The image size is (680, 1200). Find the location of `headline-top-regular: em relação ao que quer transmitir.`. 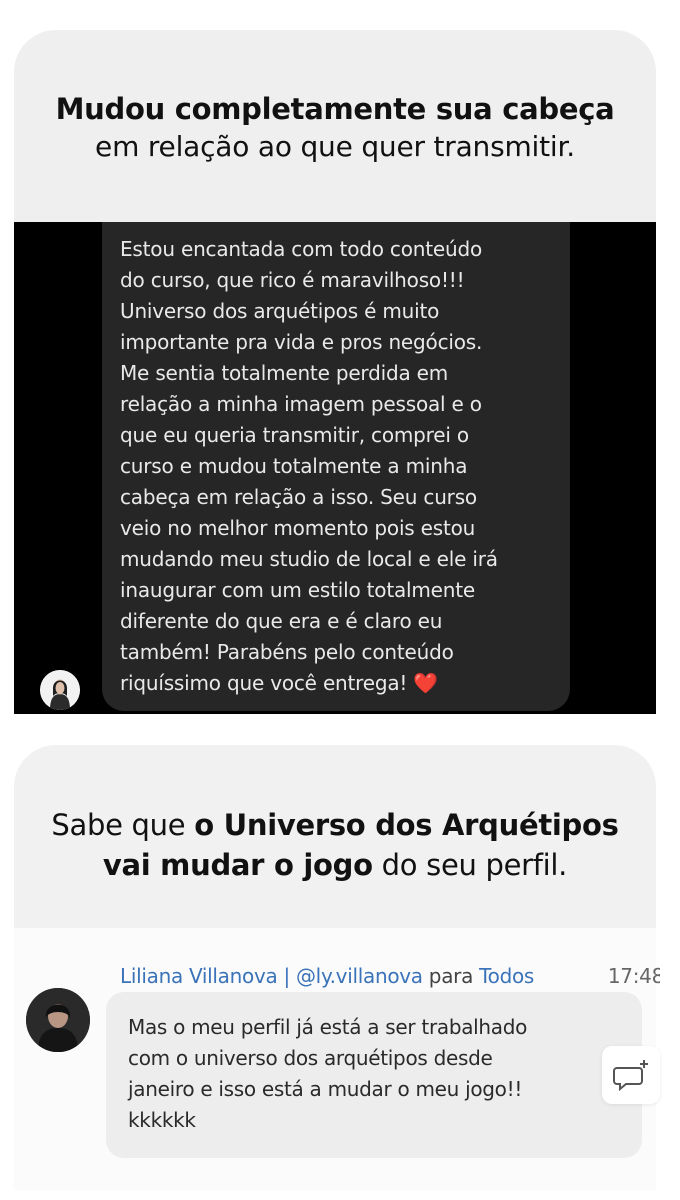

headline-top-regular: em relação ao que quer transmitir. is located at coordinates (335, 146).